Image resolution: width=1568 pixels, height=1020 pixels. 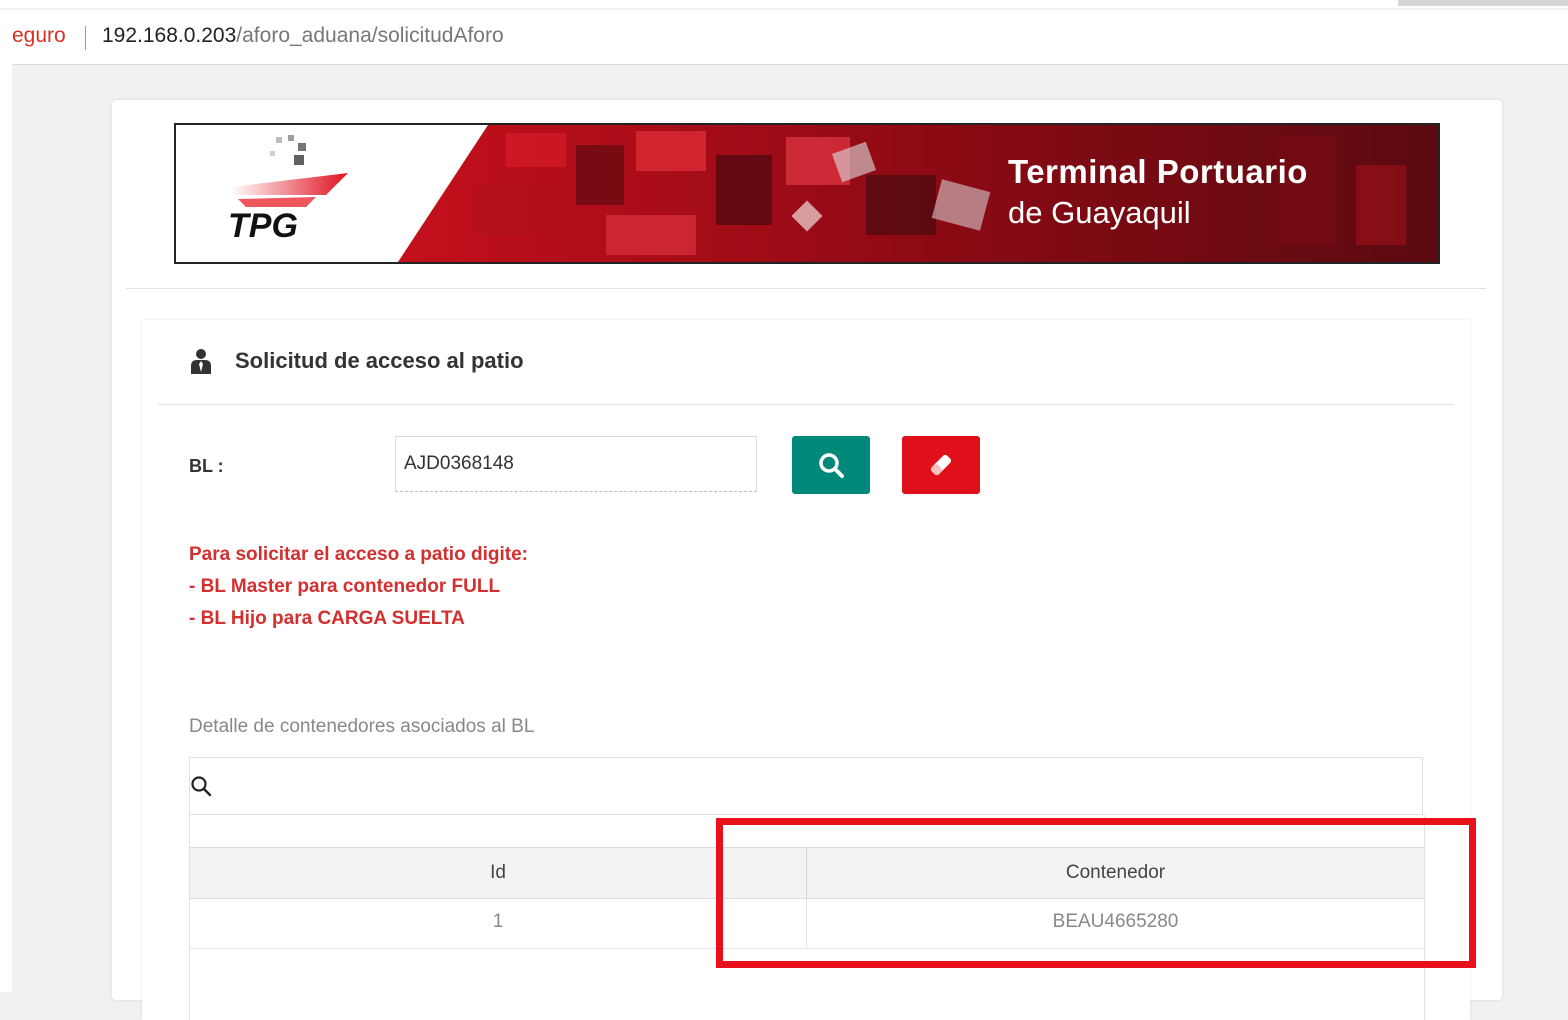 I want to click on header-divider, so click(x=806, y=288).